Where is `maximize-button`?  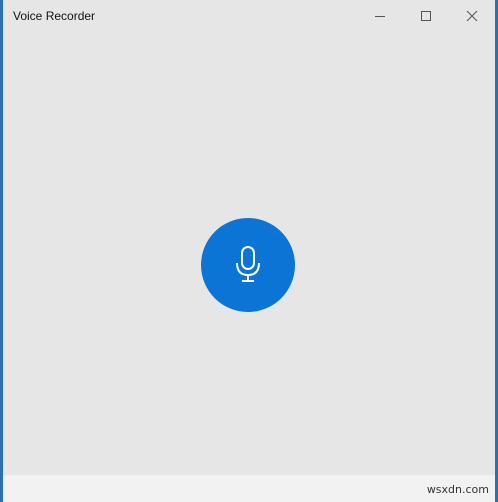 maximize-button is located at coordinates (426, 16).